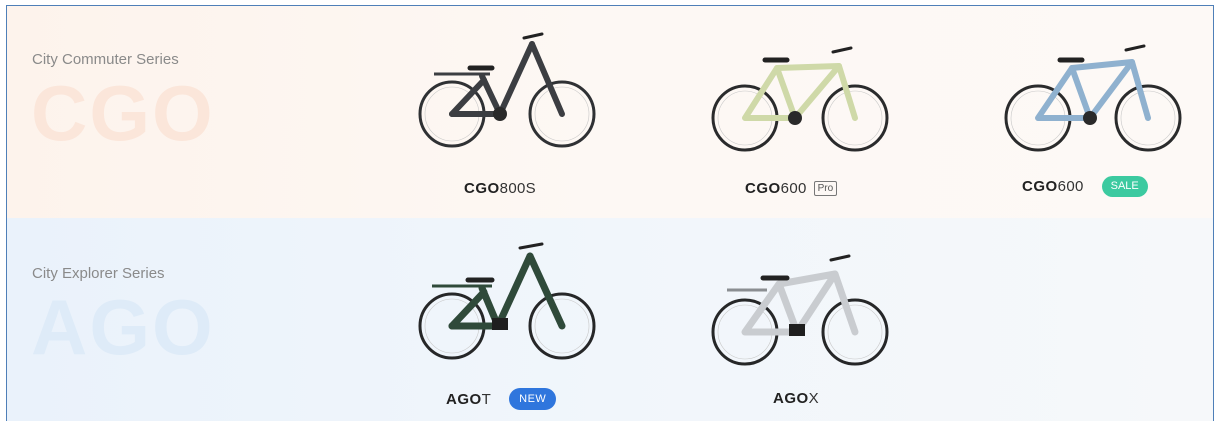 The height and width of the screenshot is (421, 1218). I want to click on series-label: City Commuter Series, so click(105, 59).